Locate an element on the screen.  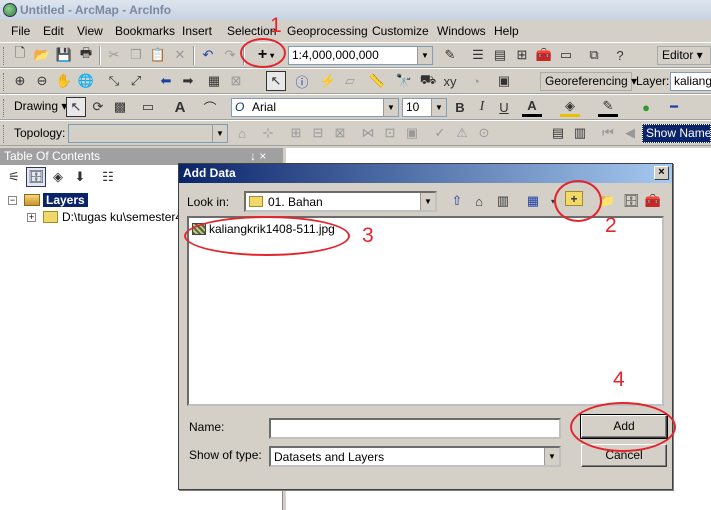
show-shared-features-icon: ⊞ is located at coordinates (296, 133).